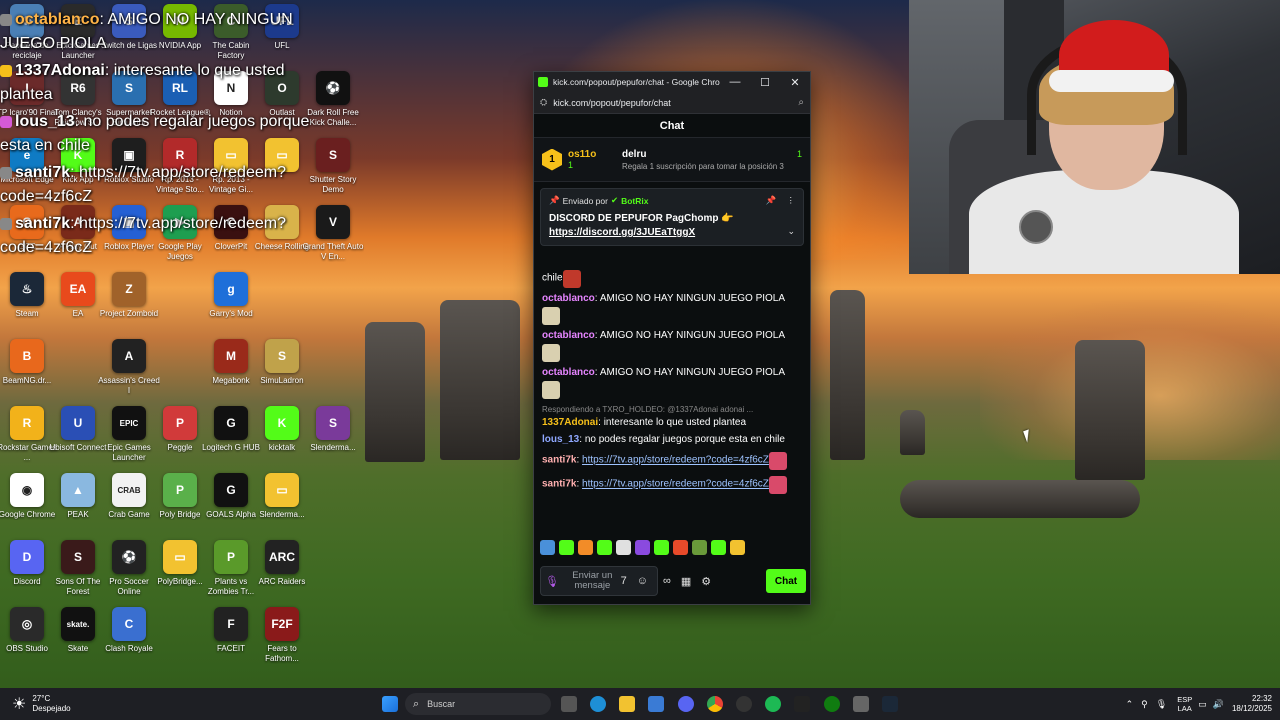 The height and width of the screenshot is (720, 1280). Describe the element at coordinates (552, 581) in the screenshot. I see `mic-icon: 🎙` at that location.